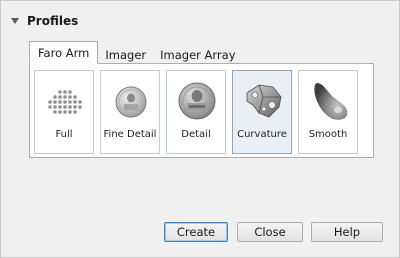  I want to click on create-button: Create, so click(196, 232).